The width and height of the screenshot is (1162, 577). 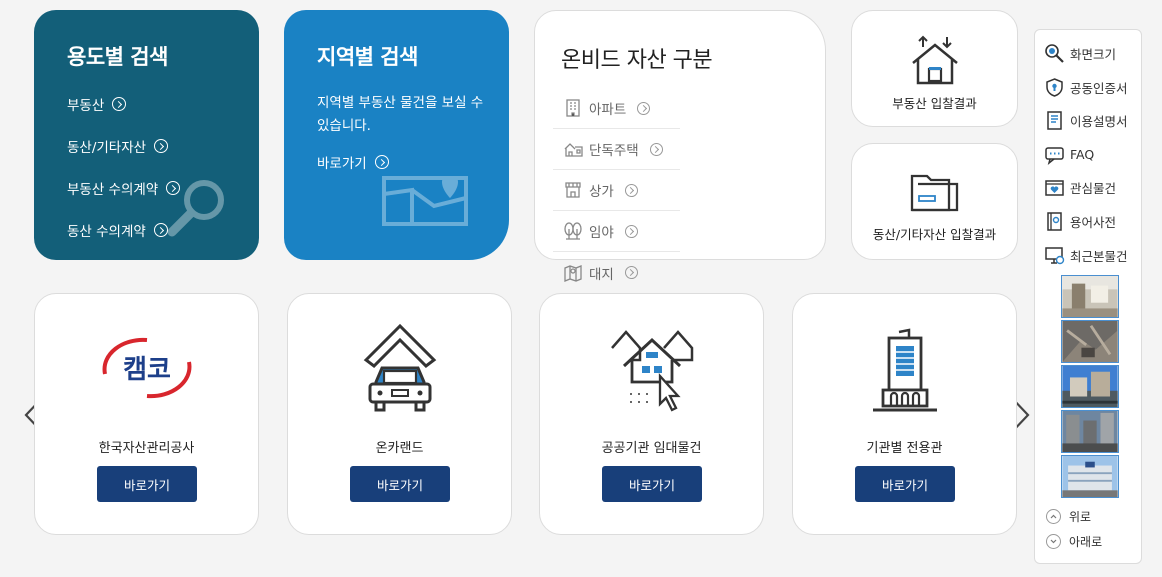 What do you see at coordinates (637, 60) in the screenshot?
I see `asset-types-title: 온비드 자산 구분` at bounding box center [637, 60].